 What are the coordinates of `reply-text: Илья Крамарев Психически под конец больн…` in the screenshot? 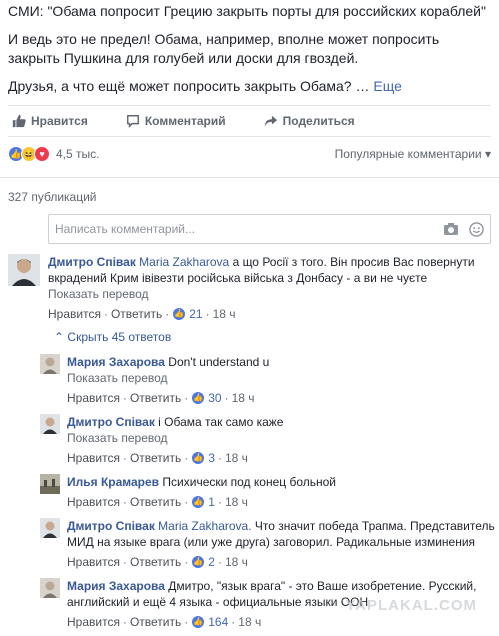 It's located at (283, 482).